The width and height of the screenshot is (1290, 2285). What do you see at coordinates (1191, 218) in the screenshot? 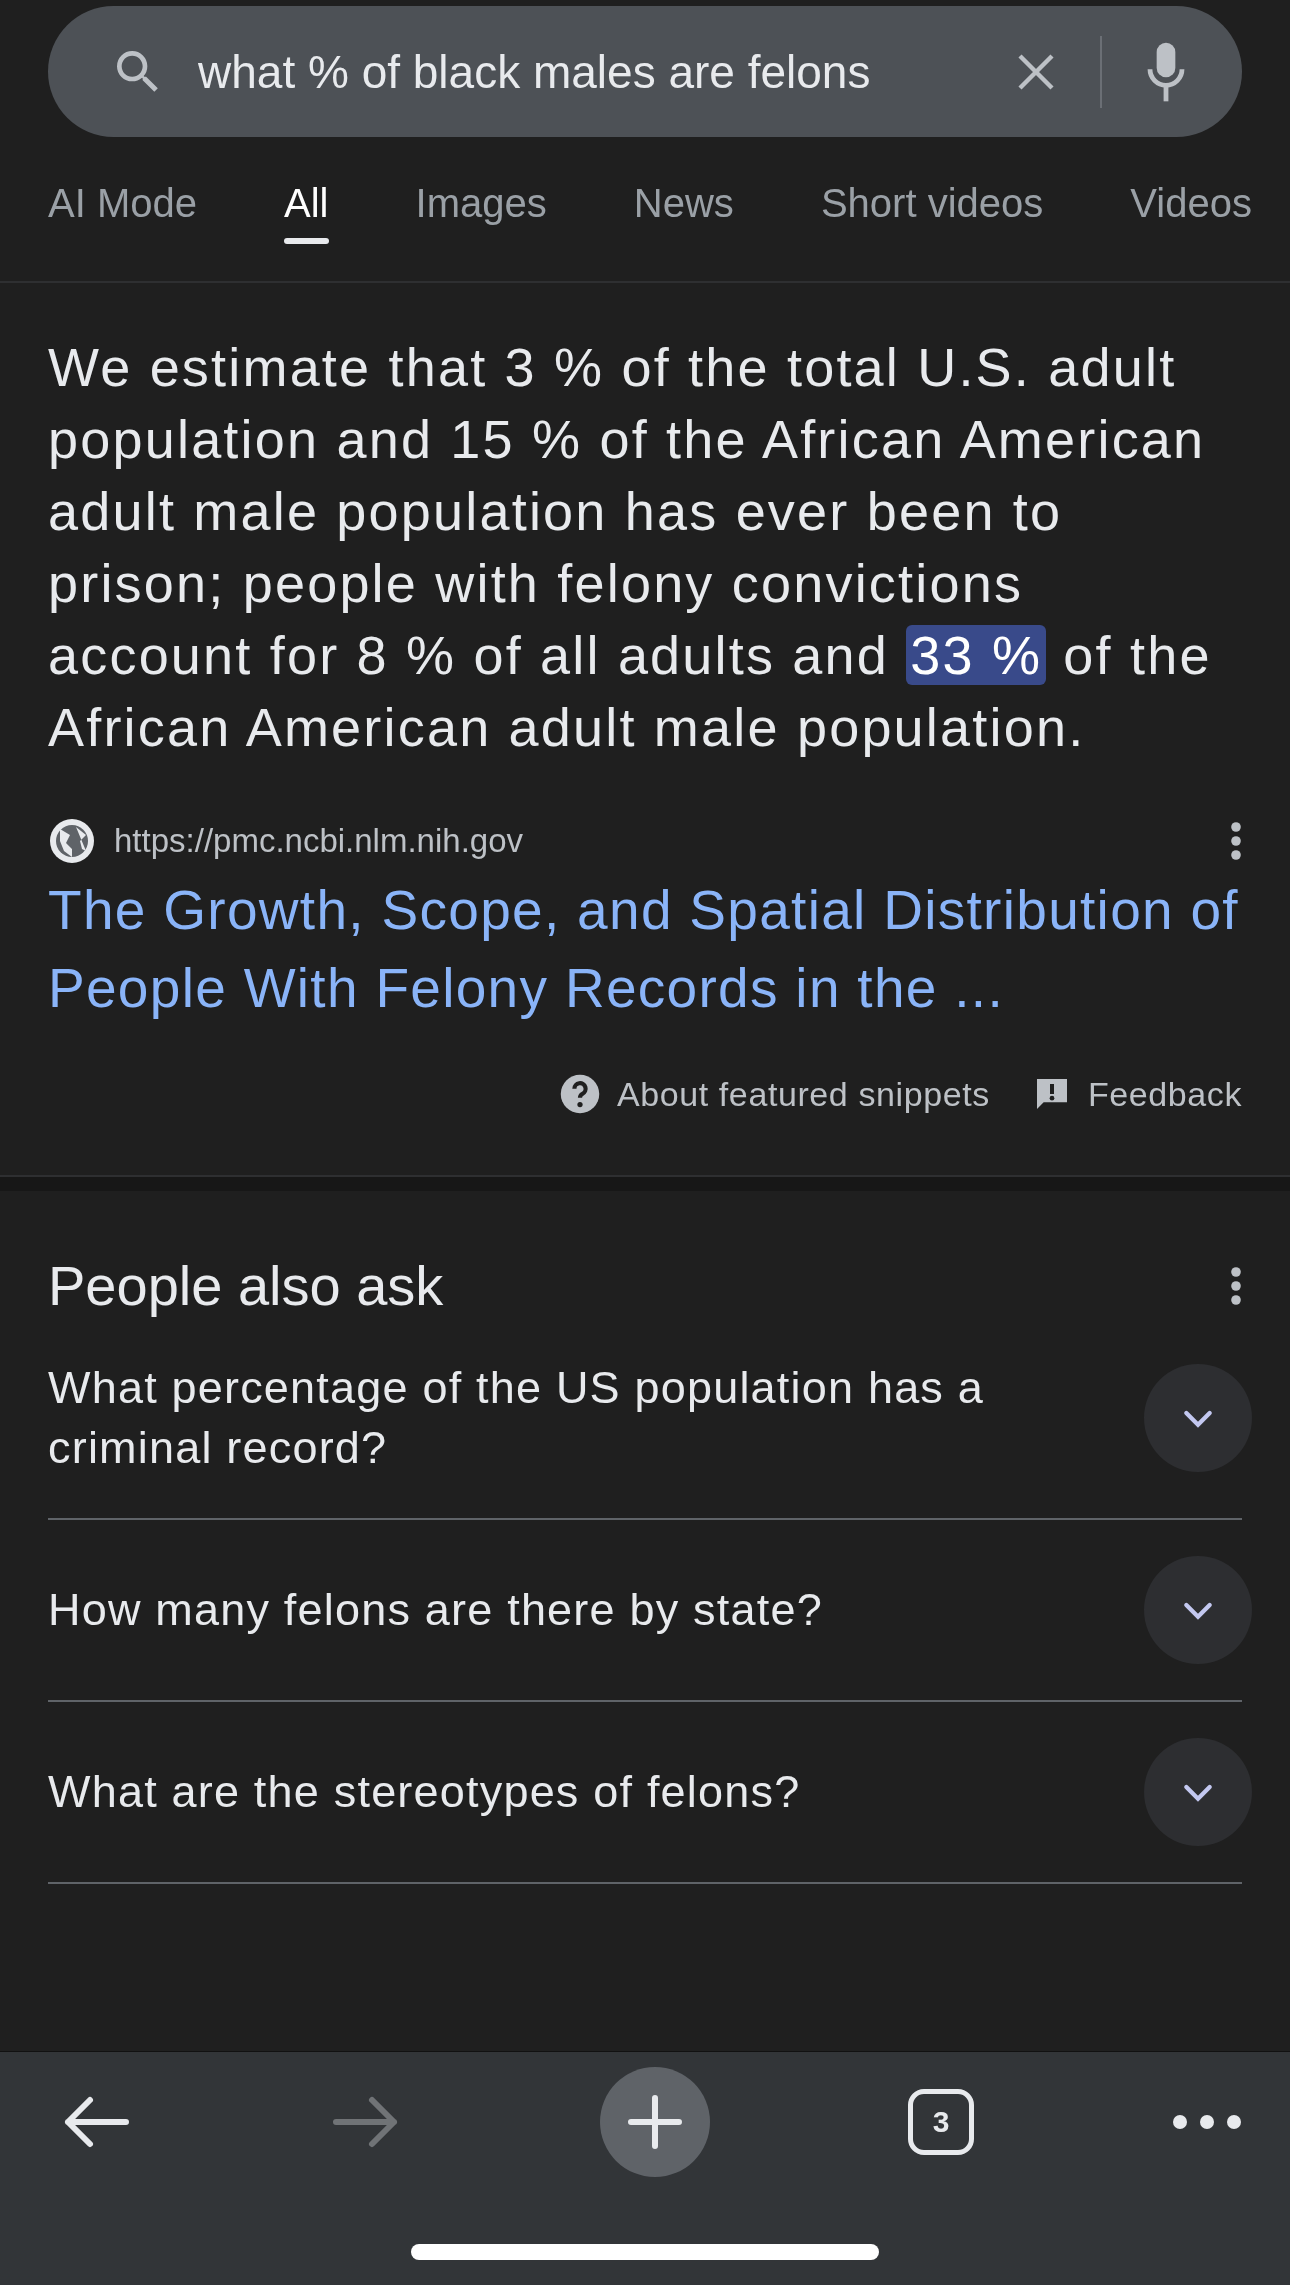
I see `tab: Videos` at bounding box center [1191, 218].